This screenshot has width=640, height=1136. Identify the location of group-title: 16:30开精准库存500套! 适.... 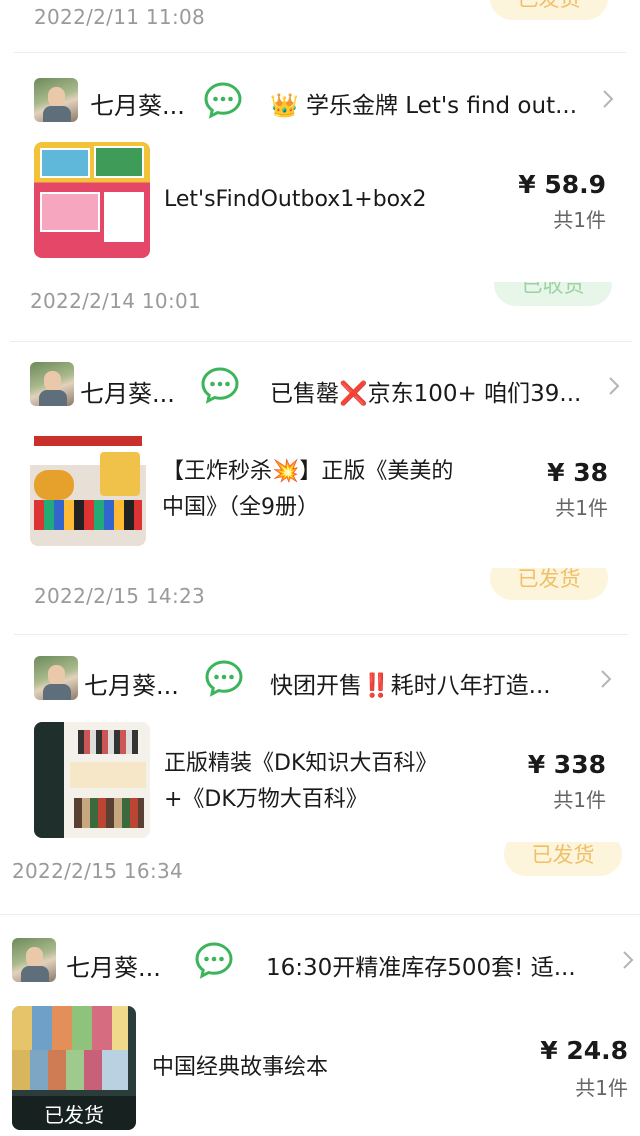
(439, 965).